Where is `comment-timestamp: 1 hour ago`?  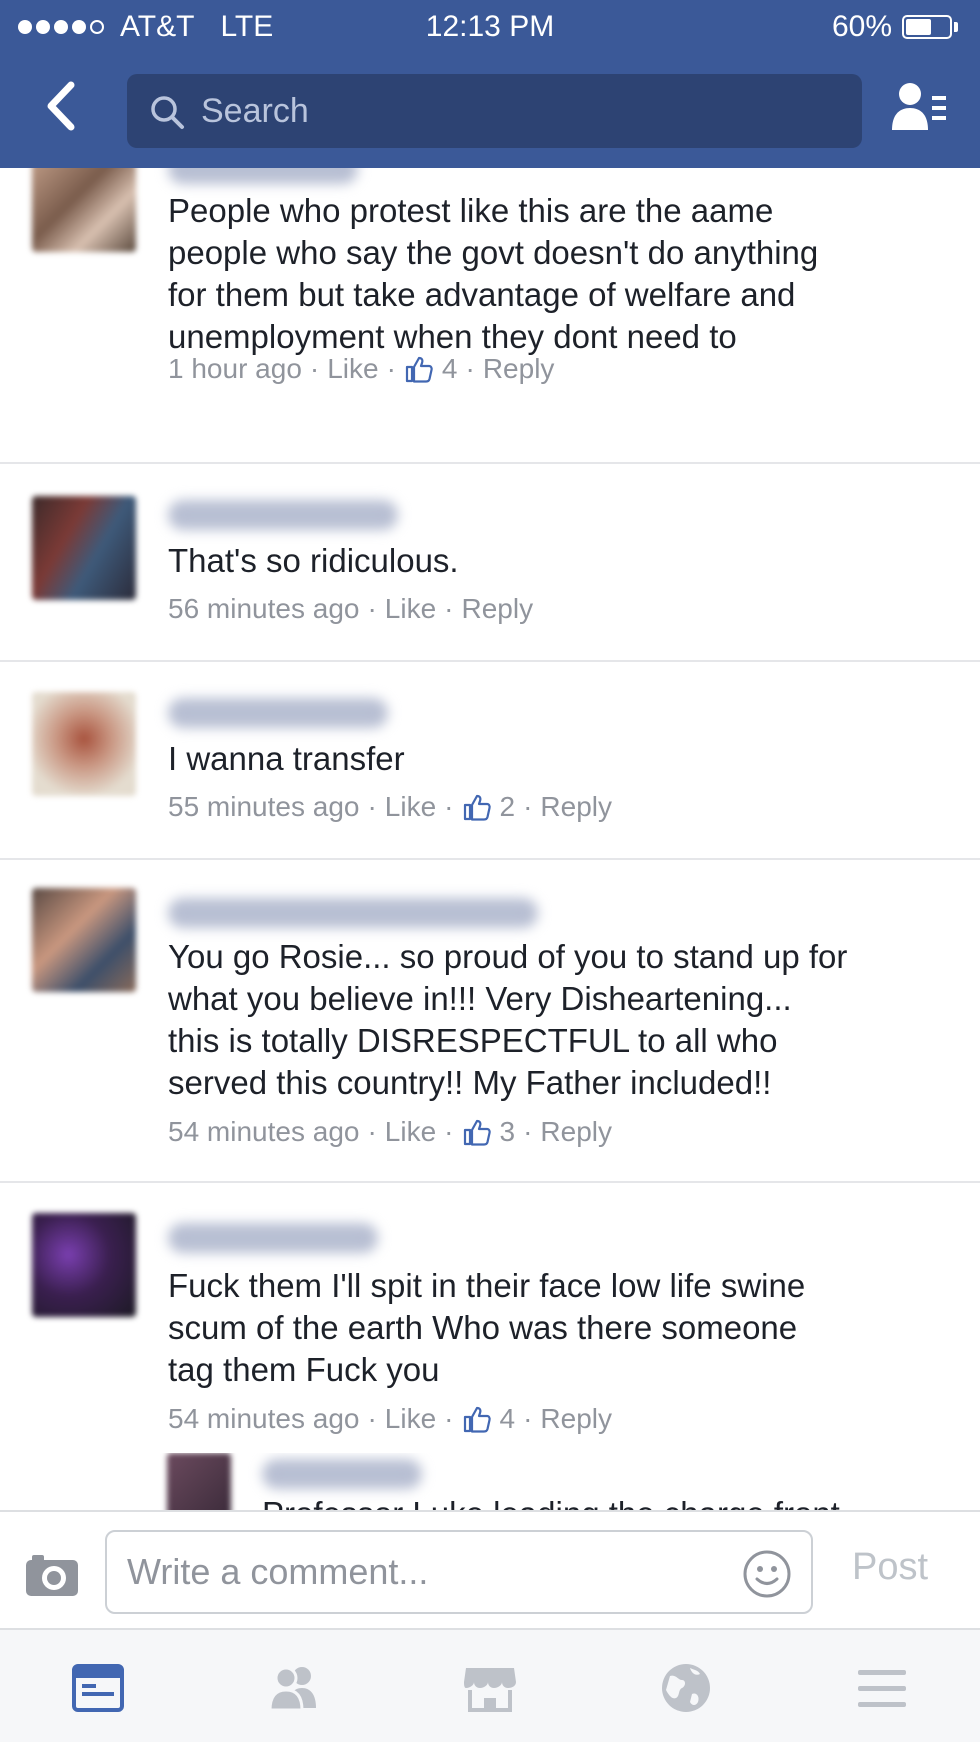 comment-timestamp: 1 hour ago is located at coordinates (235, 368).